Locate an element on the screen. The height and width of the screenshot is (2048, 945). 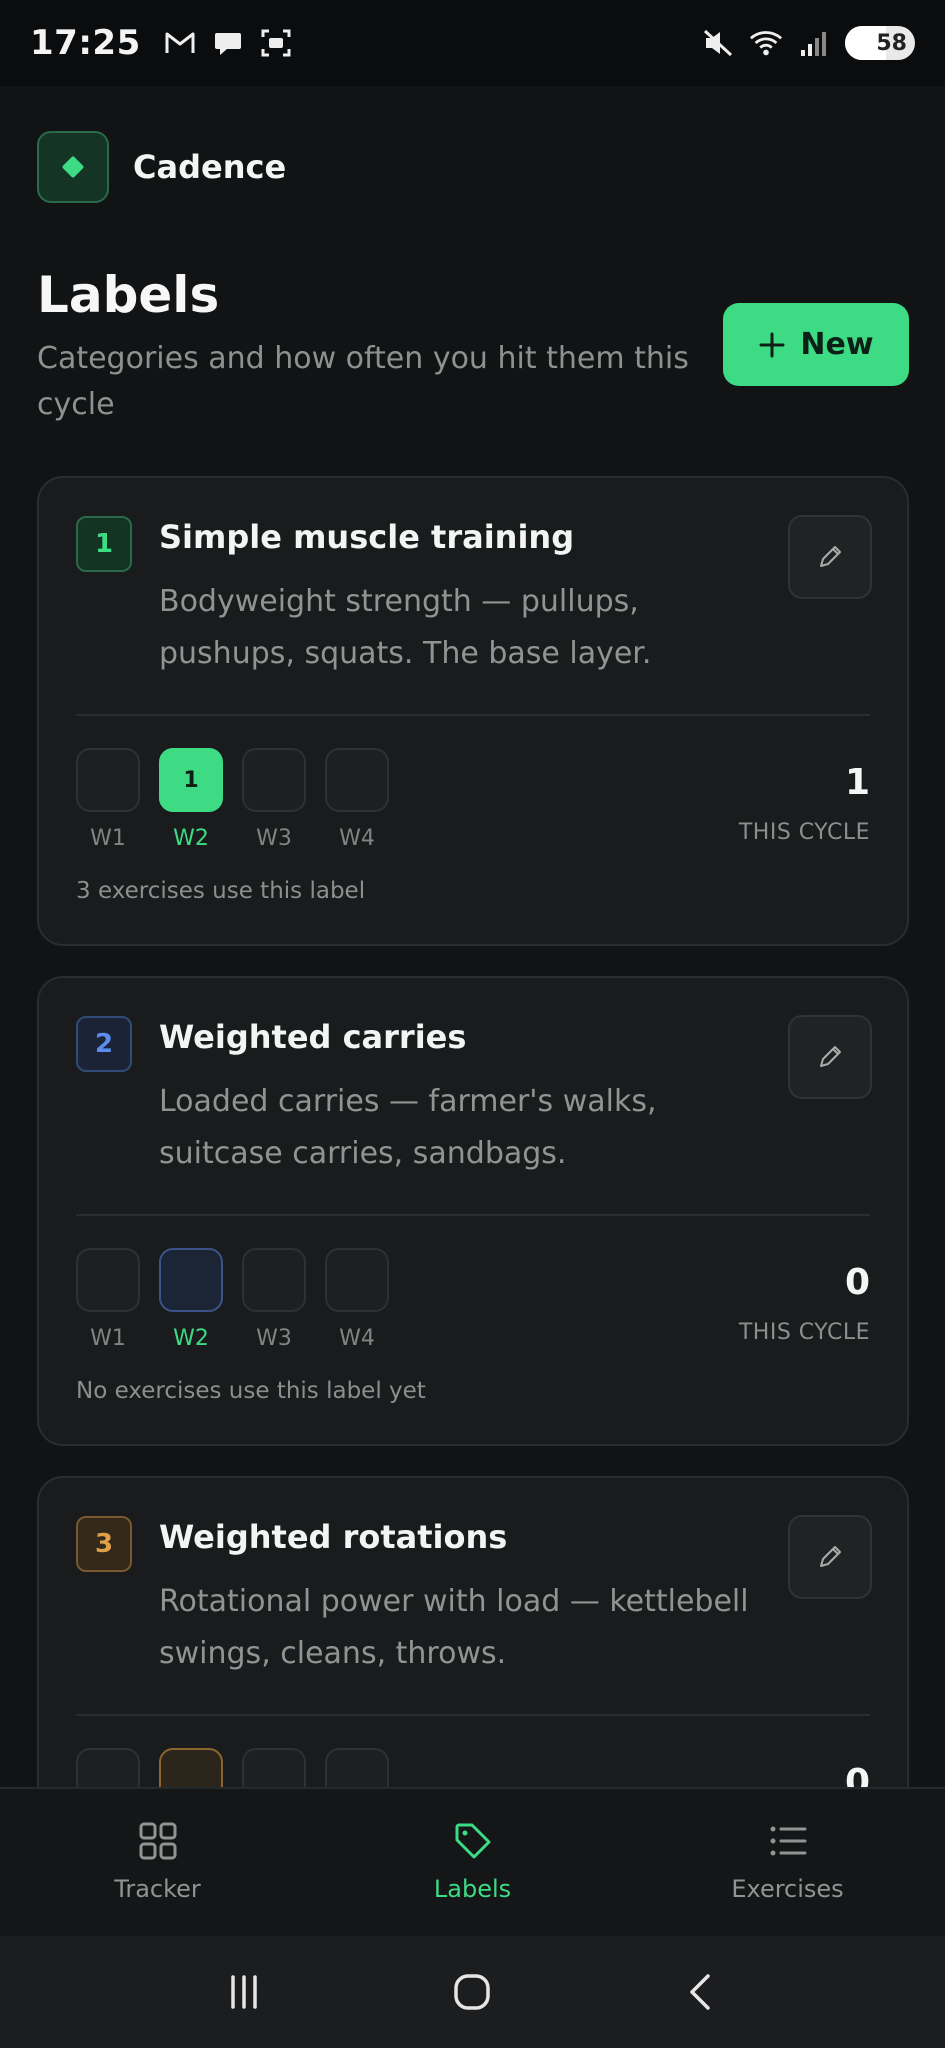
home-icon is located at coordinates (472, 1992).